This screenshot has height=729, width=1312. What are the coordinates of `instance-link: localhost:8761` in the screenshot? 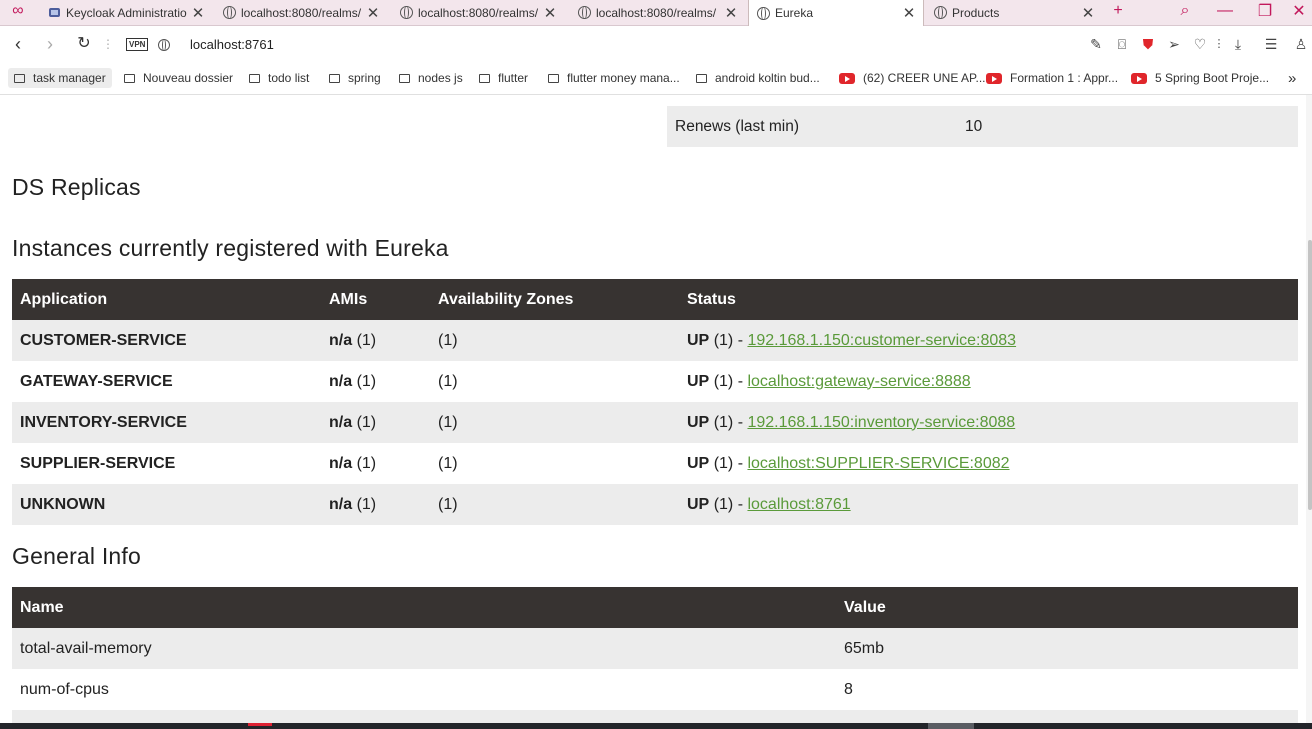 It's located at (798, 504).